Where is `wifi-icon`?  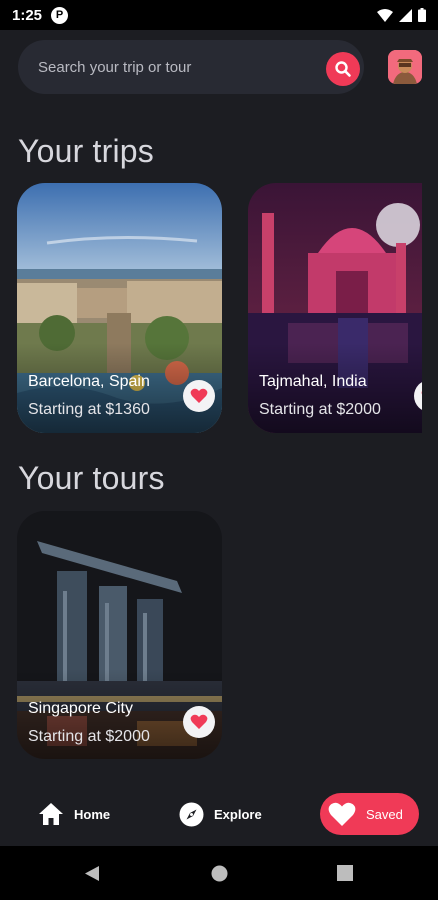
wifi-icon is located at coordinates (385, 15).